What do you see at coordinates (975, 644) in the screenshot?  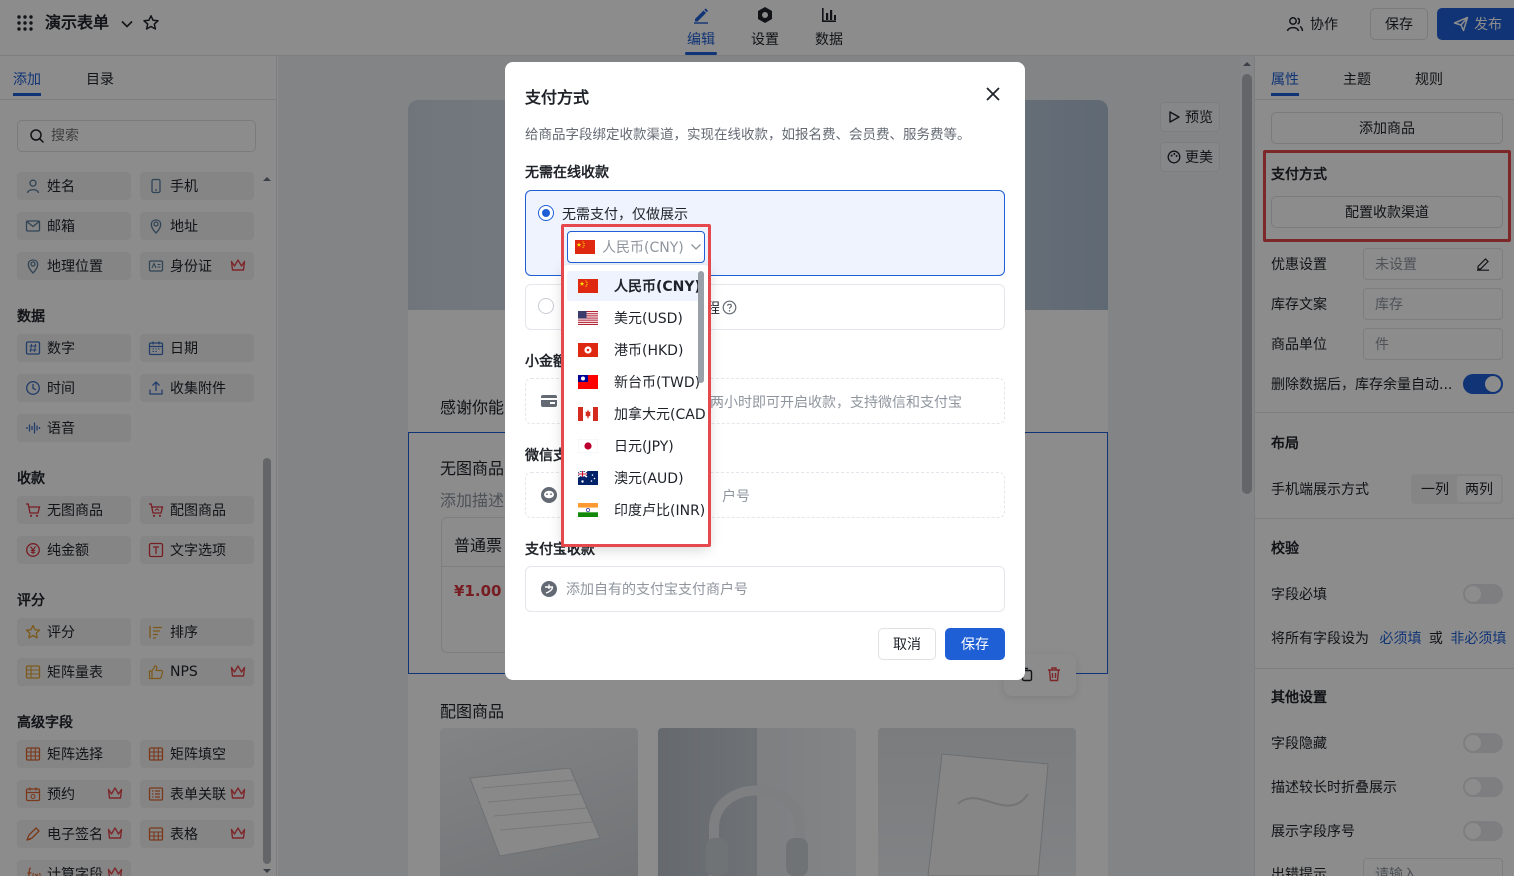 I see `dialog-save-button: 保存` at bounding box center [975, 644].